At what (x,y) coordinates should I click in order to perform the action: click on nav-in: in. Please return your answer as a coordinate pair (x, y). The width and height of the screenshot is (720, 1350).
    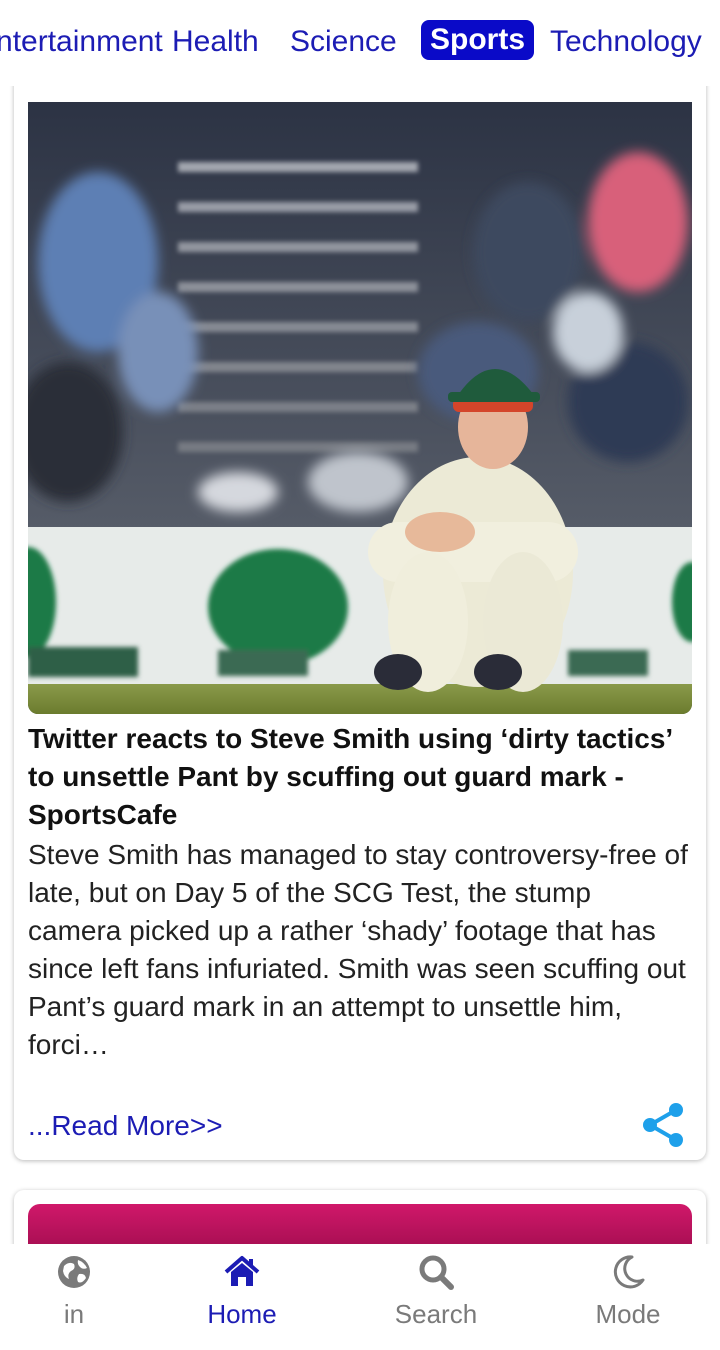
    Looking at the image, I should click on (74, 1297).